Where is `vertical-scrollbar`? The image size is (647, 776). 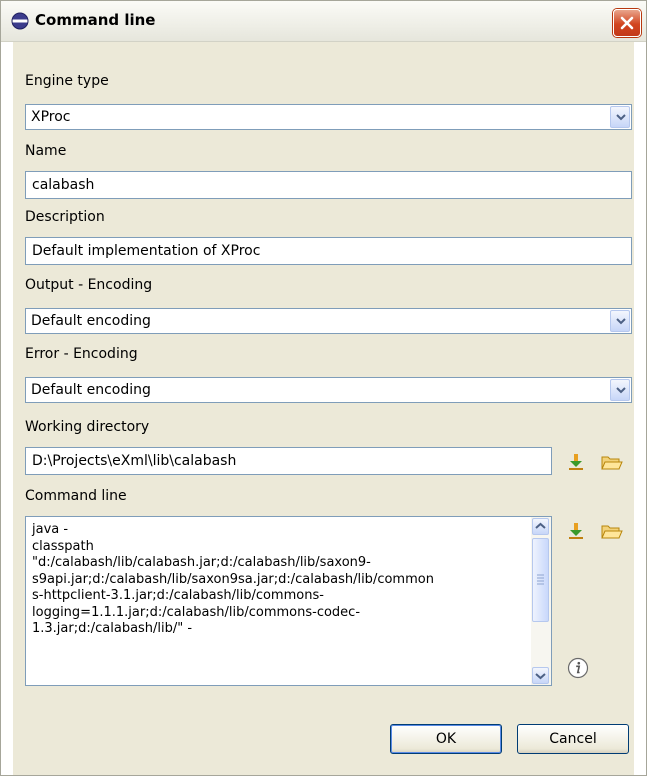
vertical-scrollbar is located at coordinates (541, 601).